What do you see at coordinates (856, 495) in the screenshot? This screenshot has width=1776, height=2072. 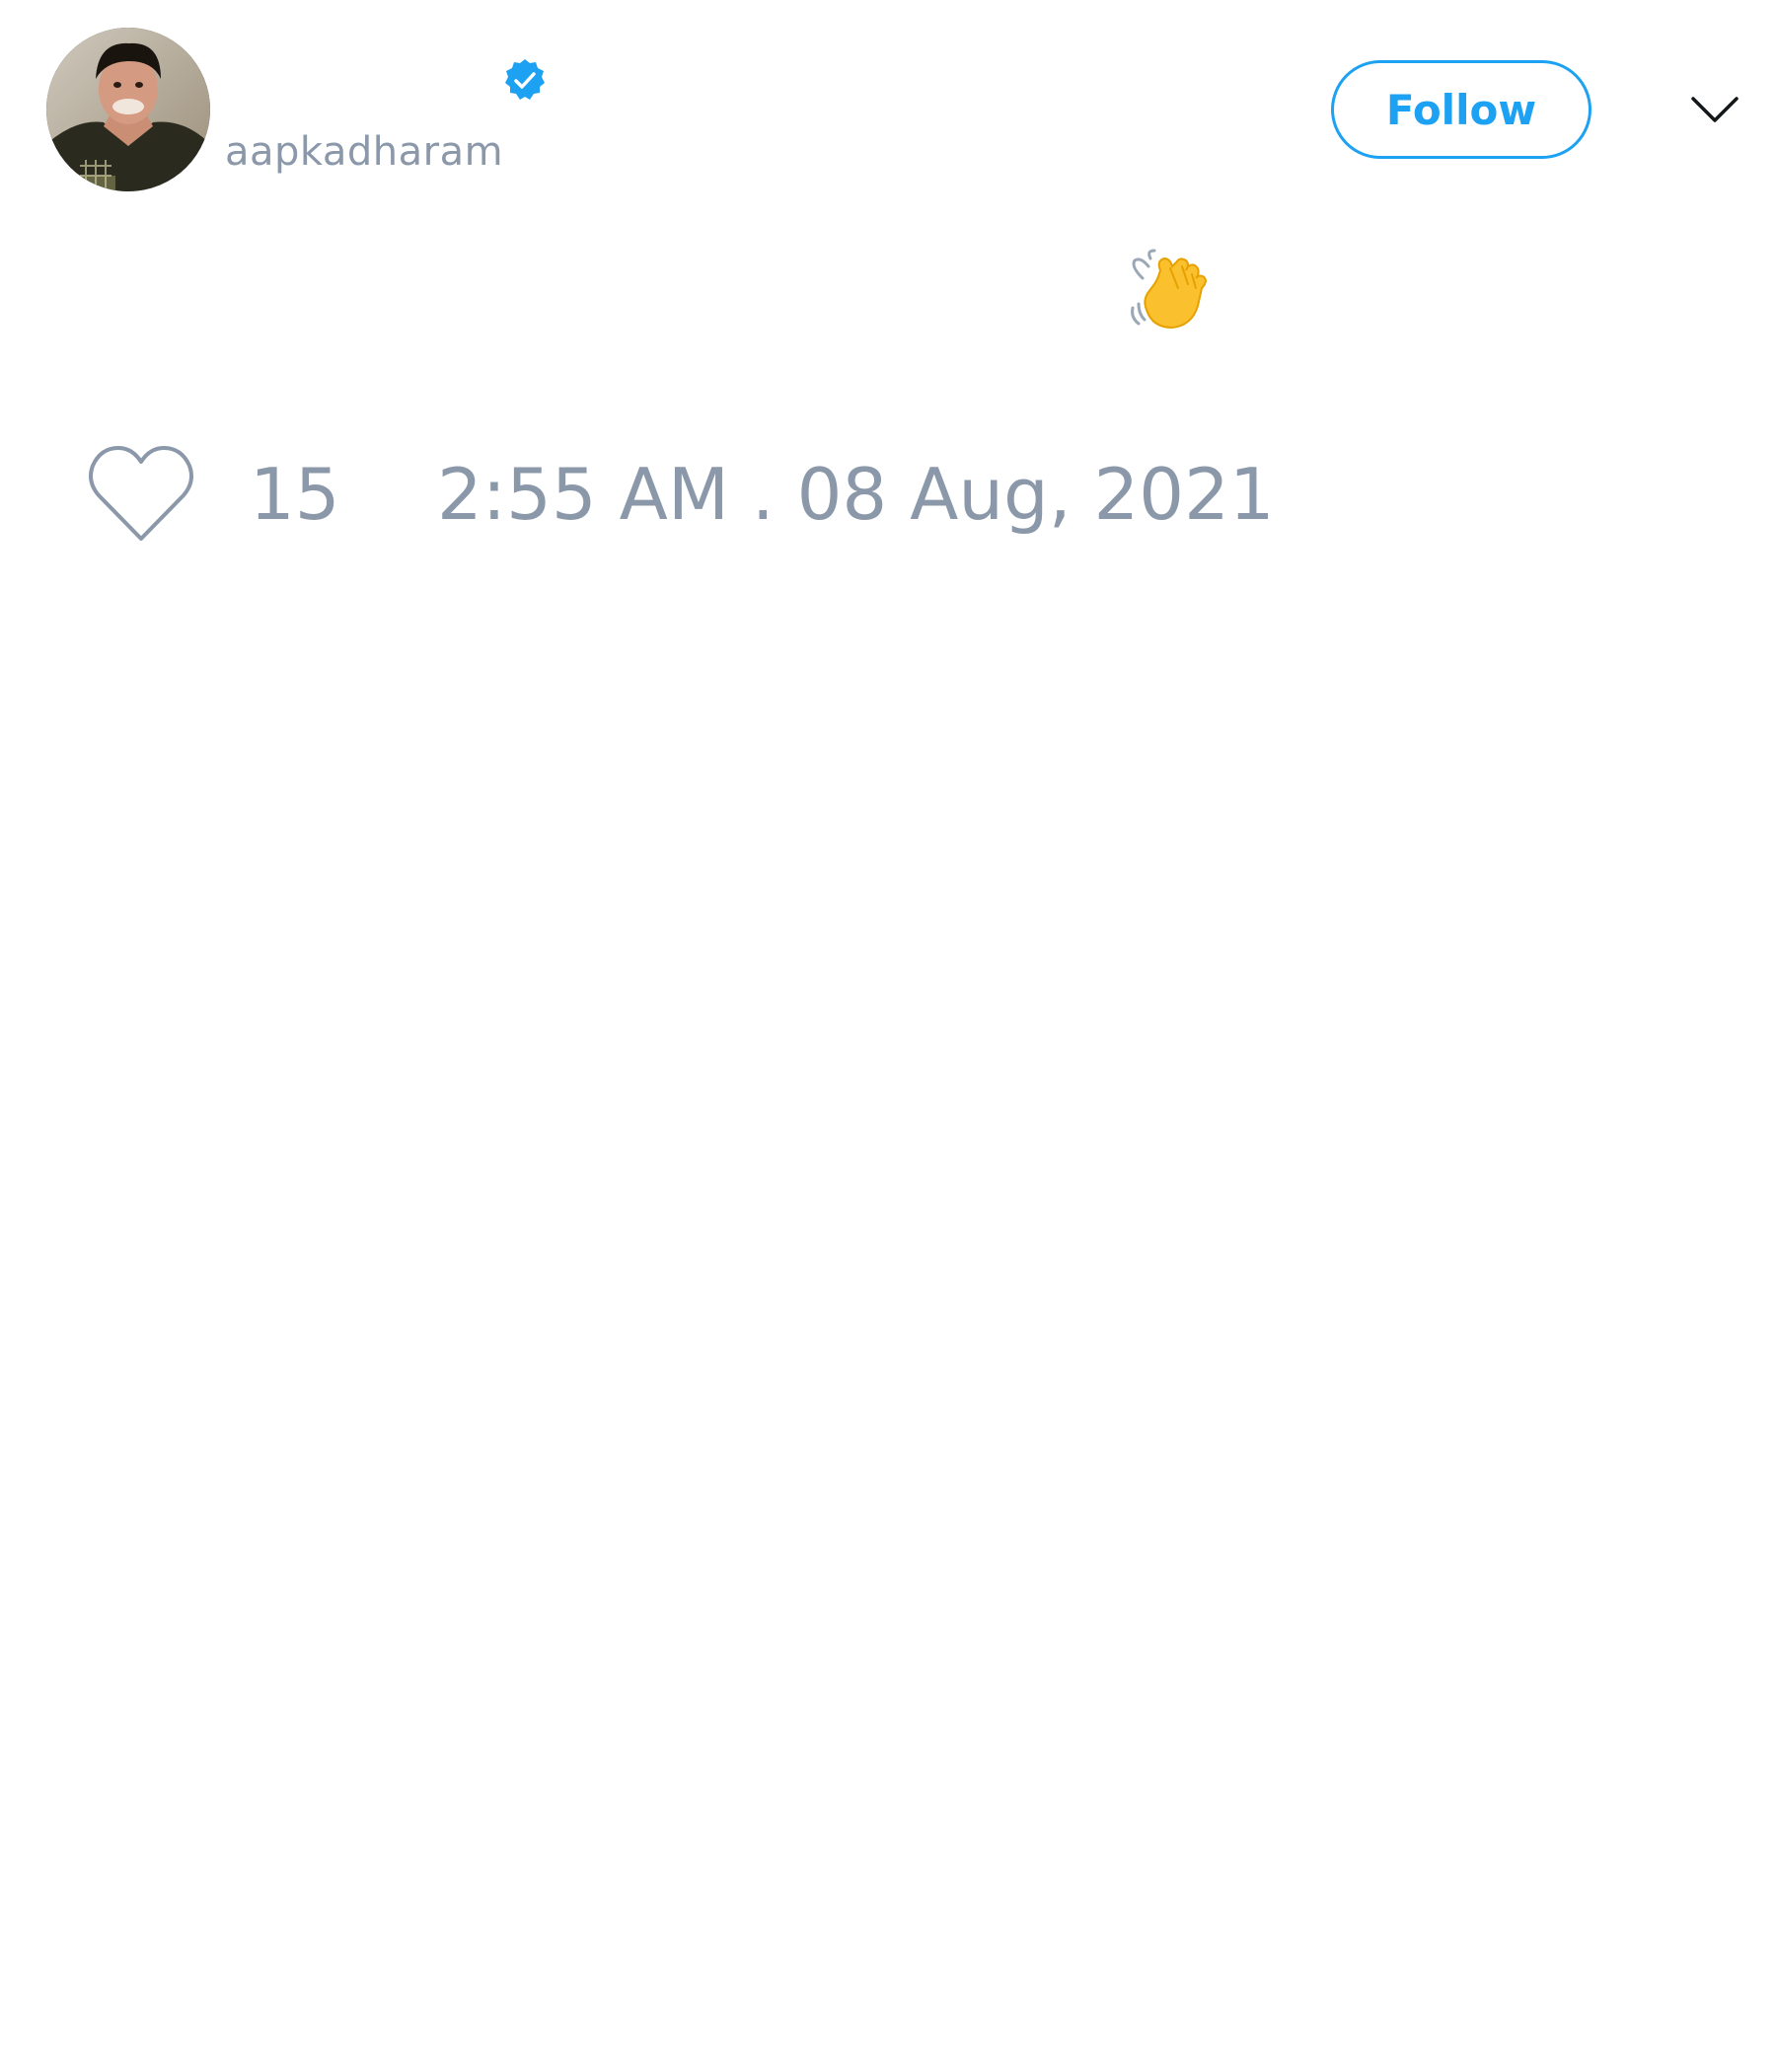 I see `tweet-timestamp: 2:55 AM . 08 Aug, 2021` at bounding box center [856, 495].